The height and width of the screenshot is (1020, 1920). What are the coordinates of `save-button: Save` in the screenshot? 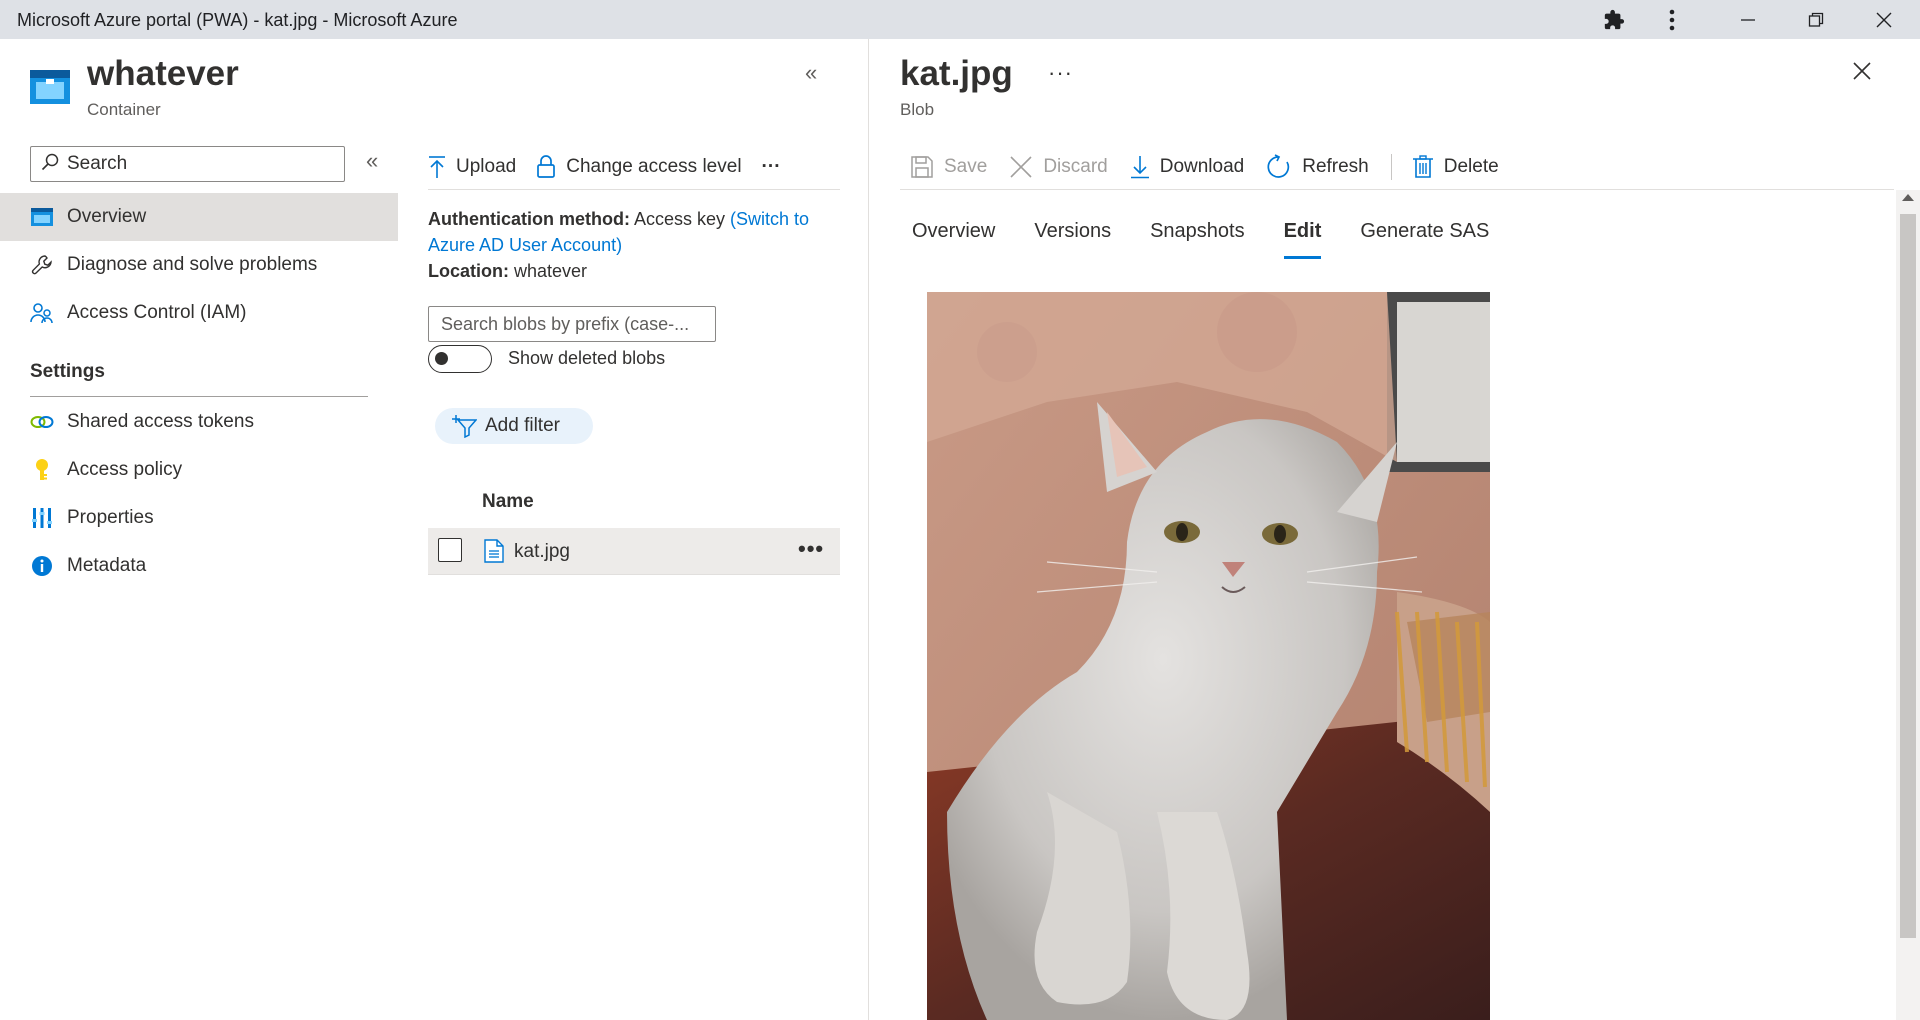 It's located at (948, 167).